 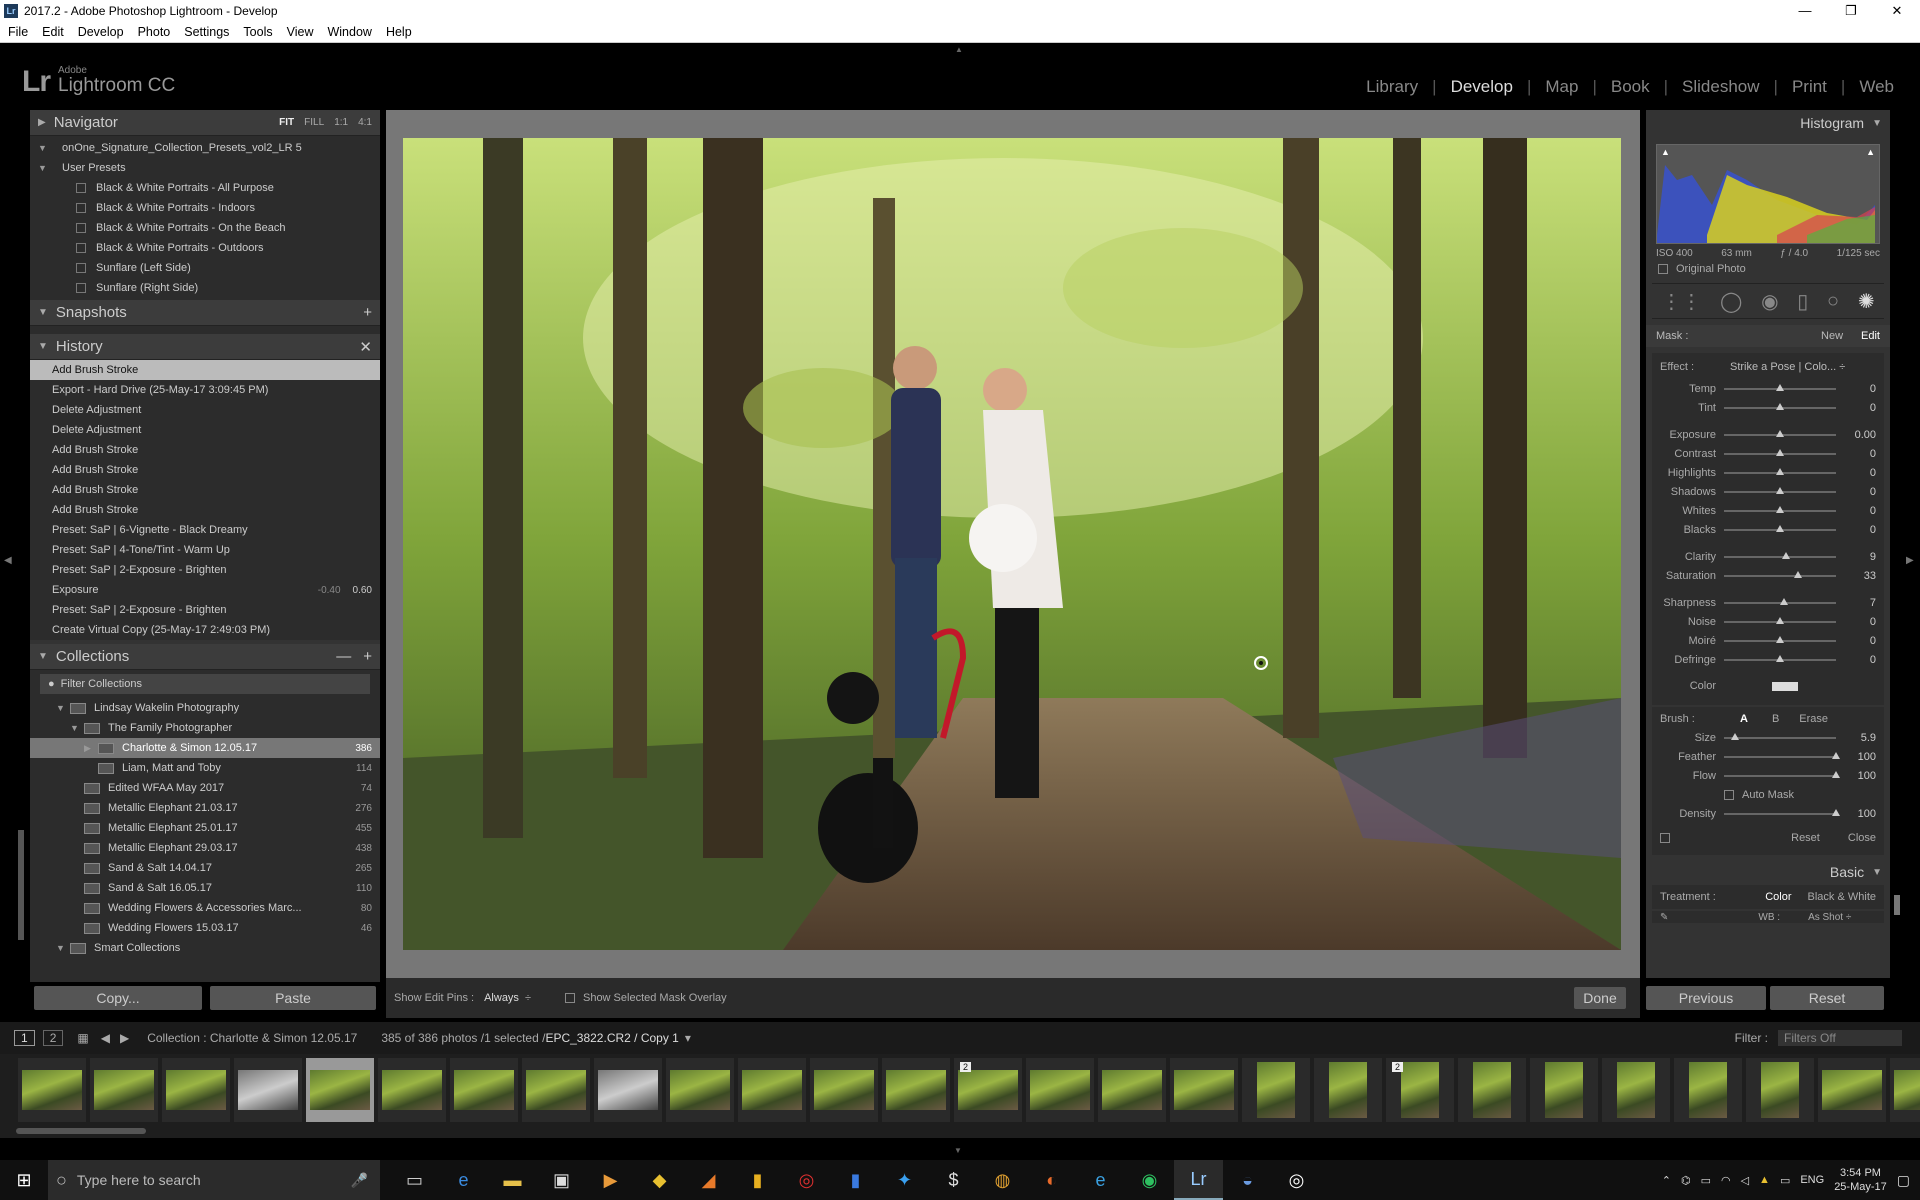 What do you see at coordinates (1910, 560) in the screenshot?
I see `right-panel-toggle-icon: ▶` at bounding box center [1910, 560].